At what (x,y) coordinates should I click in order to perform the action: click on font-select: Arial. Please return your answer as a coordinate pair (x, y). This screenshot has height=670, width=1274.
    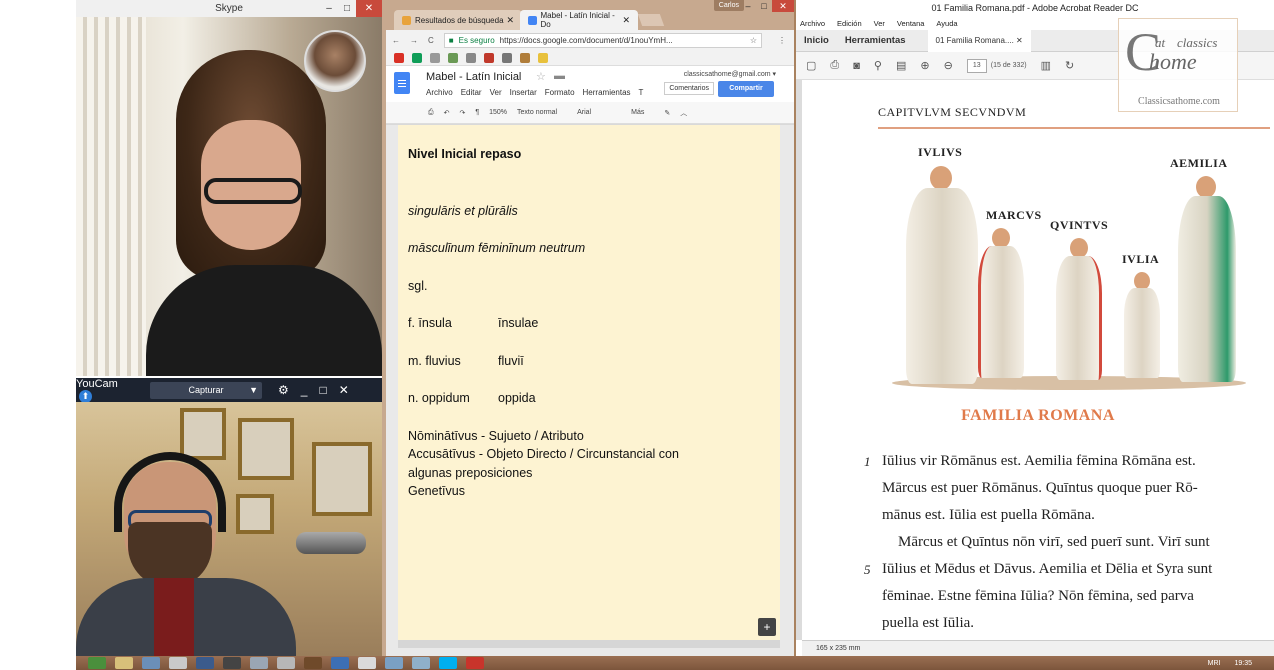
    Looking at the image, I should click on (584, 112).